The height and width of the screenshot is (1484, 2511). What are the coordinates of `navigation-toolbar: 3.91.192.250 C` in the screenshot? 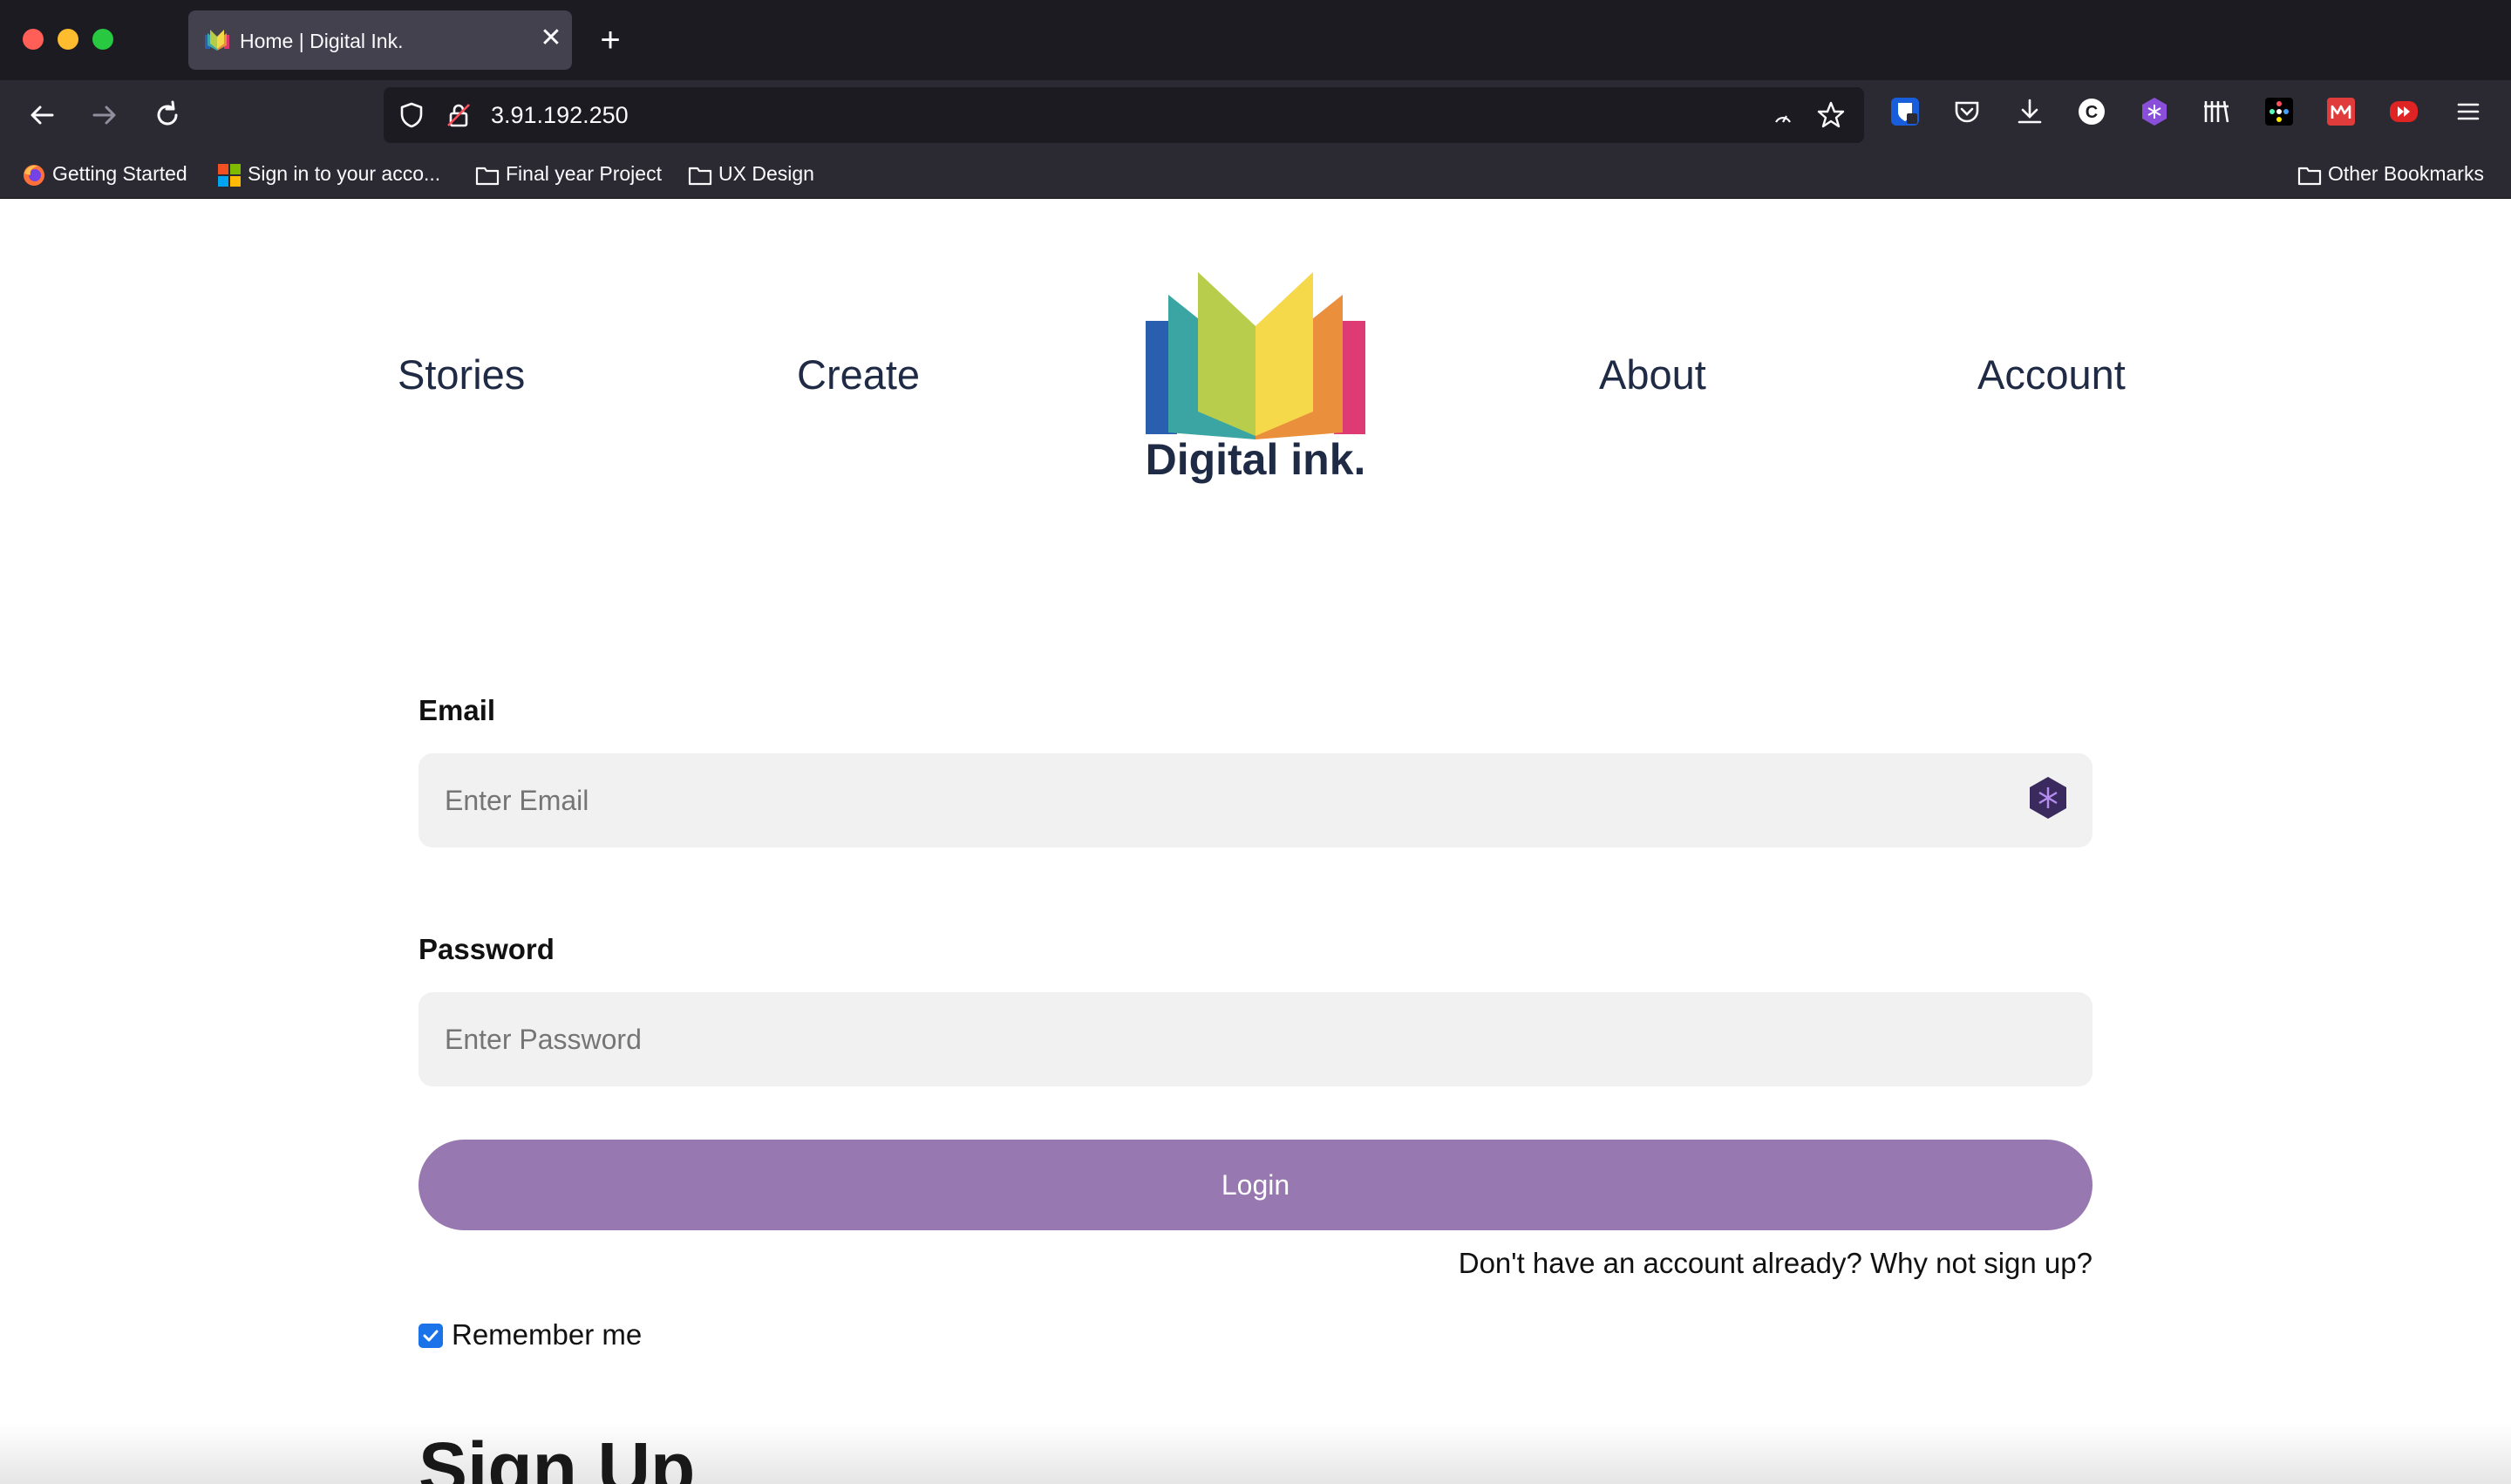 It's located at (1255, 115).